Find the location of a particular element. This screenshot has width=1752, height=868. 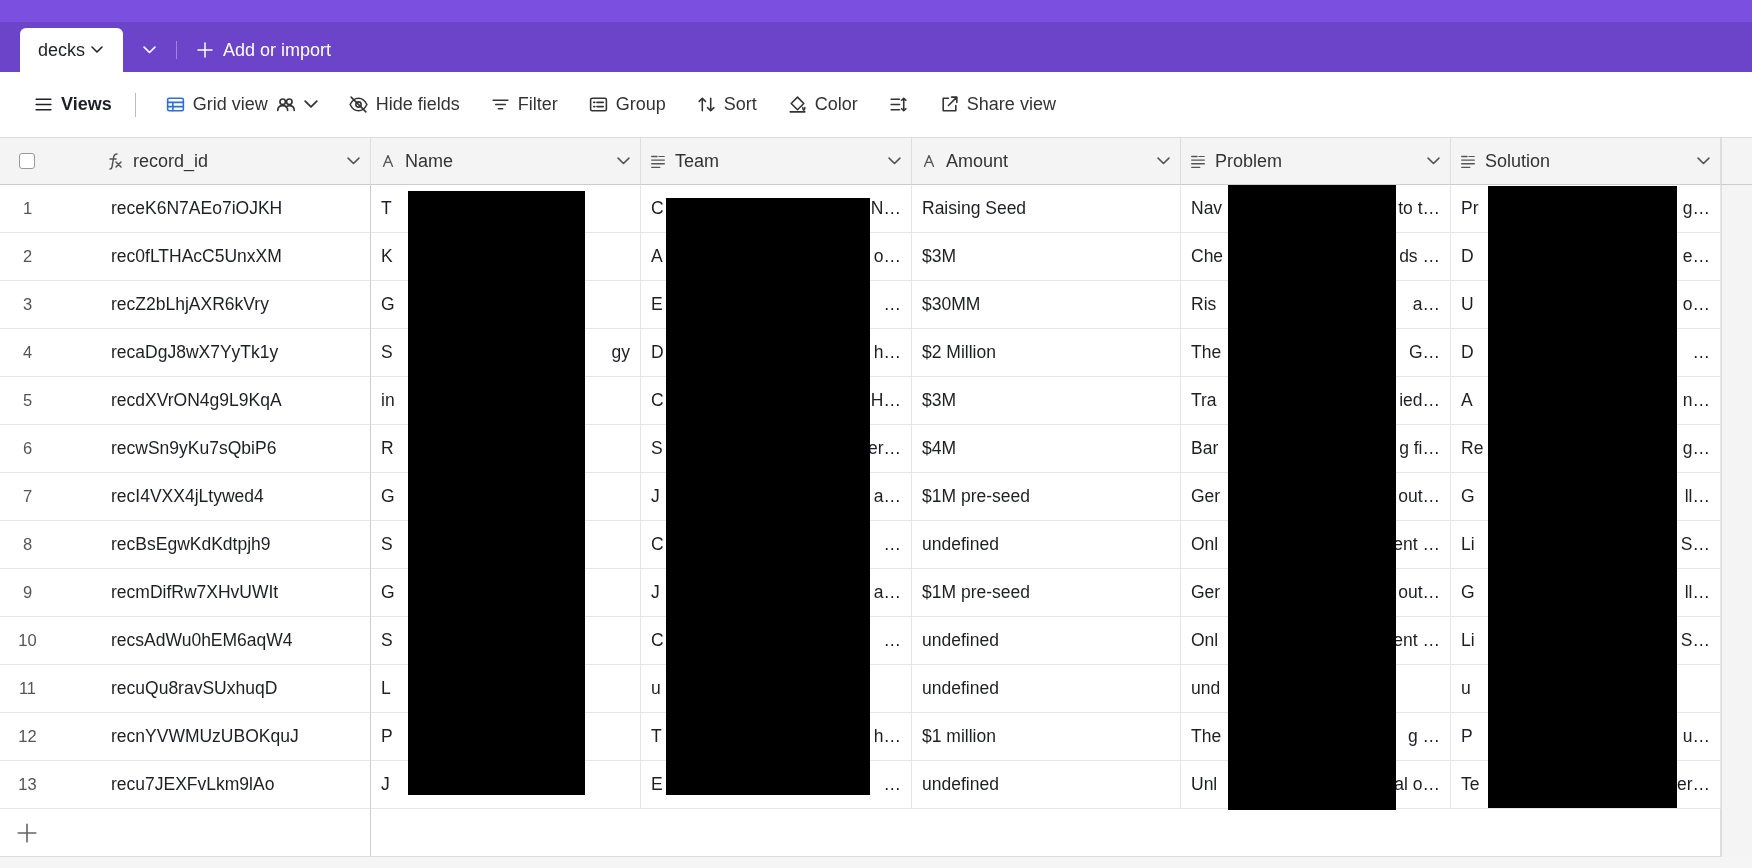

toolbar-button: Hide fields is located at coordinates (403, 104).